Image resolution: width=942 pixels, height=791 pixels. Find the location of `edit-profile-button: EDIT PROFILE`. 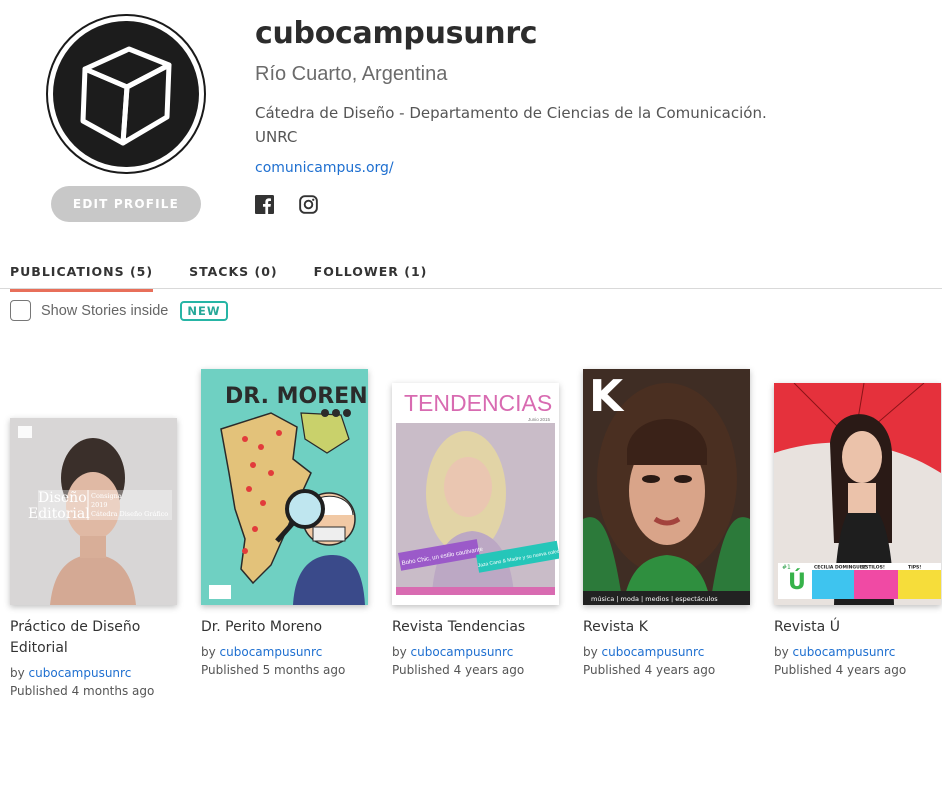

edit-profile-button: EDIT PROFILE is located at coordinates (126, 204).